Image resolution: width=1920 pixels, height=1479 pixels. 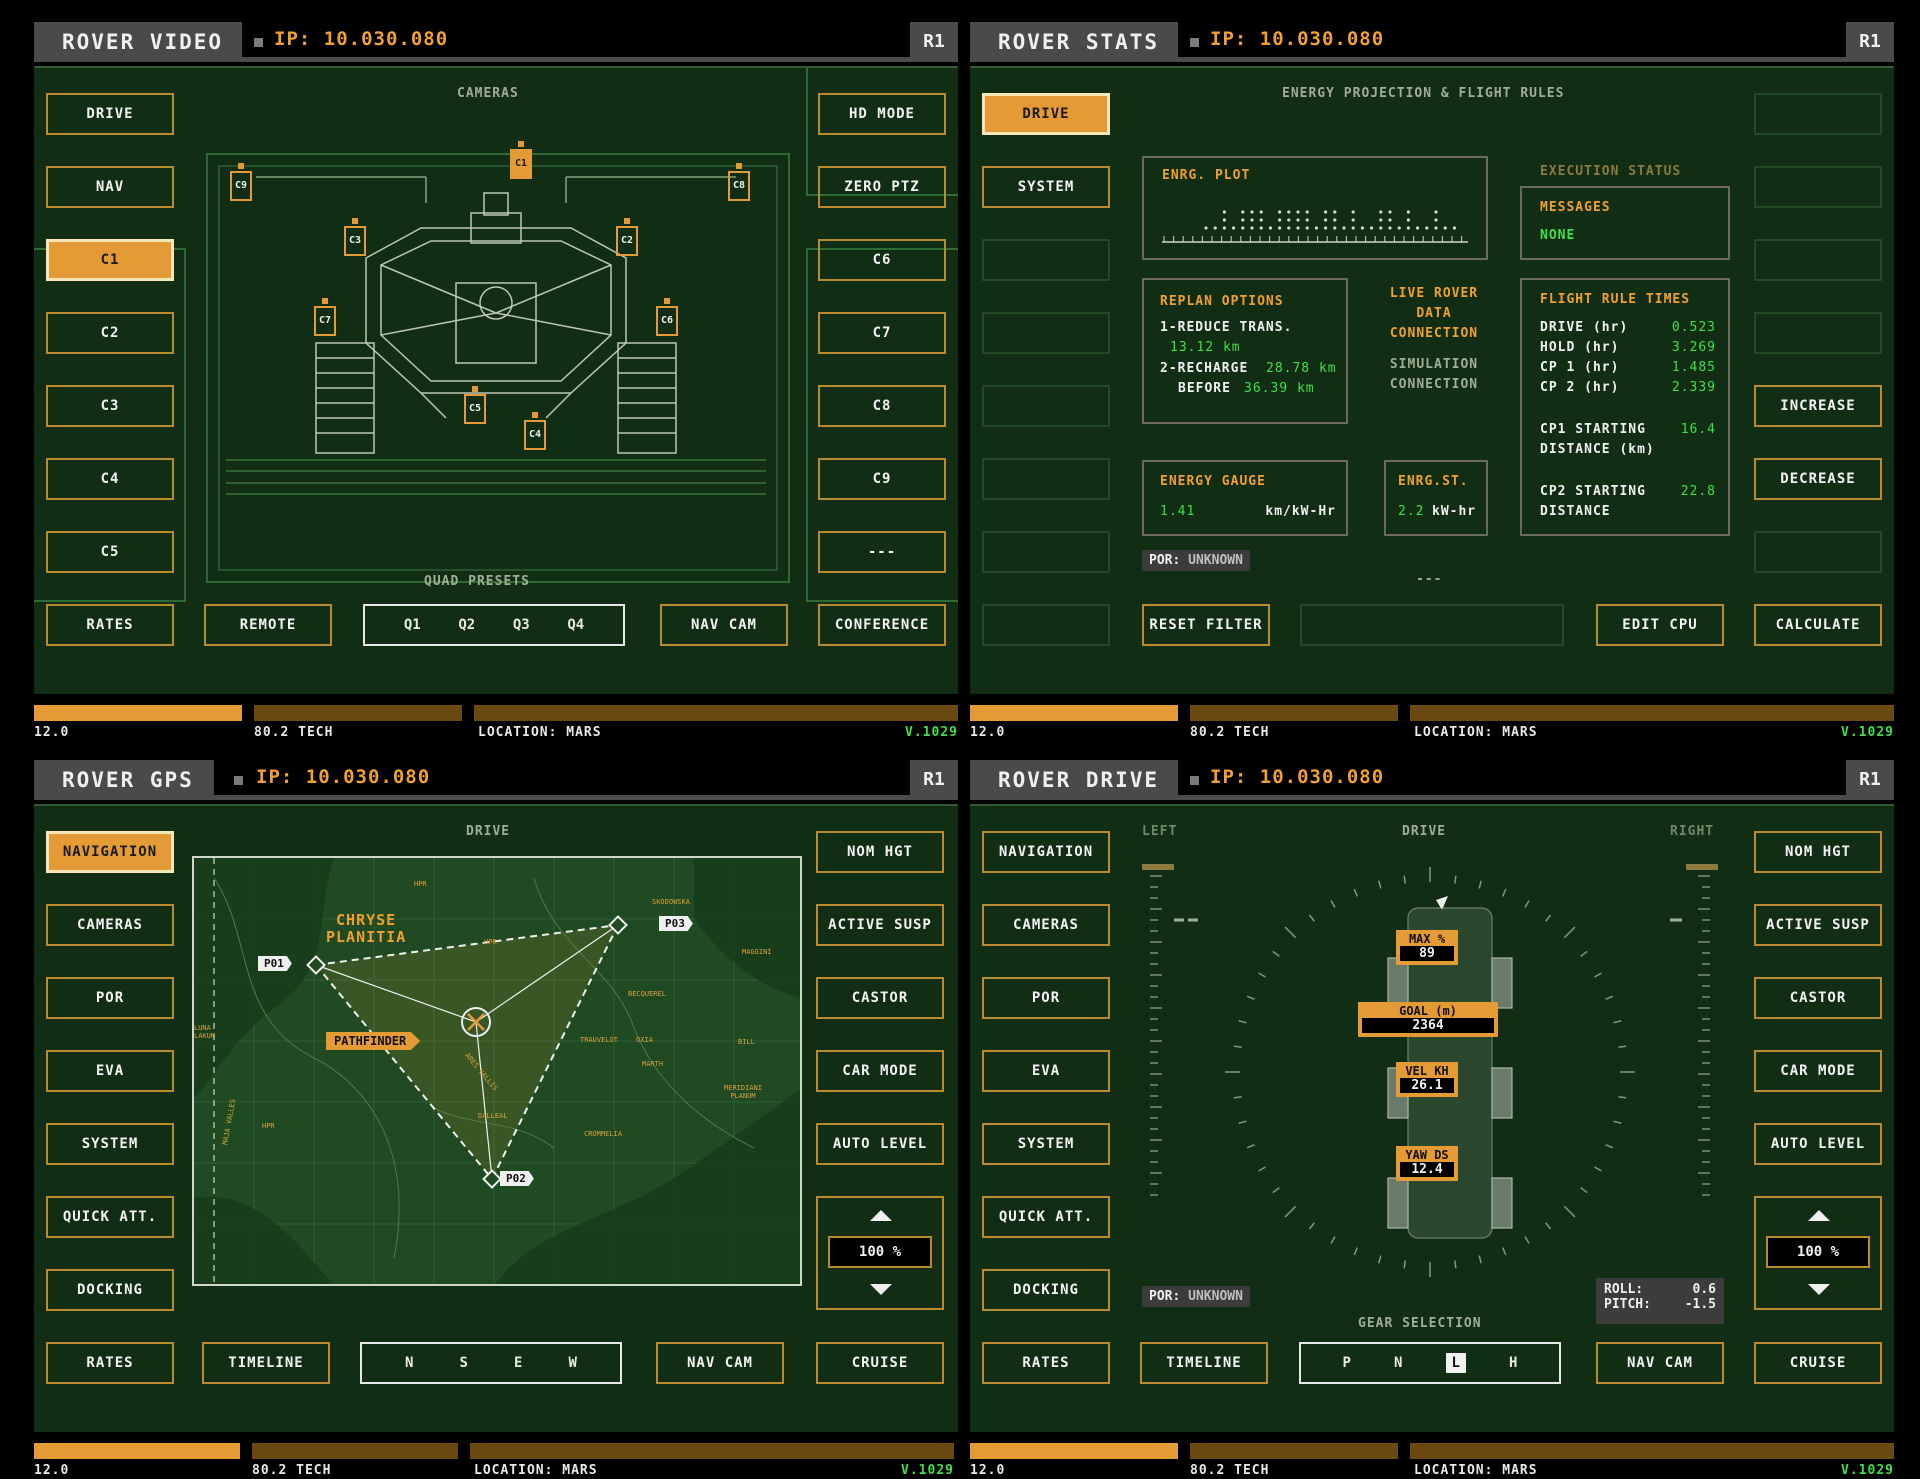 I want to click on camera-c6-button: C6, so click(x=882, y=260).